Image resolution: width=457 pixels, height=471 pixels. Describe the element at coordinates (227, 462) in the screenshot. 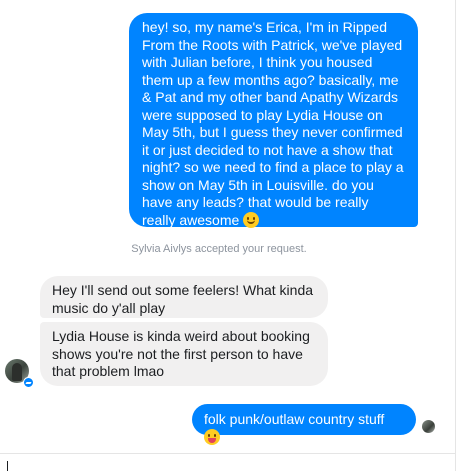

I see `message-composer-input` at that location.